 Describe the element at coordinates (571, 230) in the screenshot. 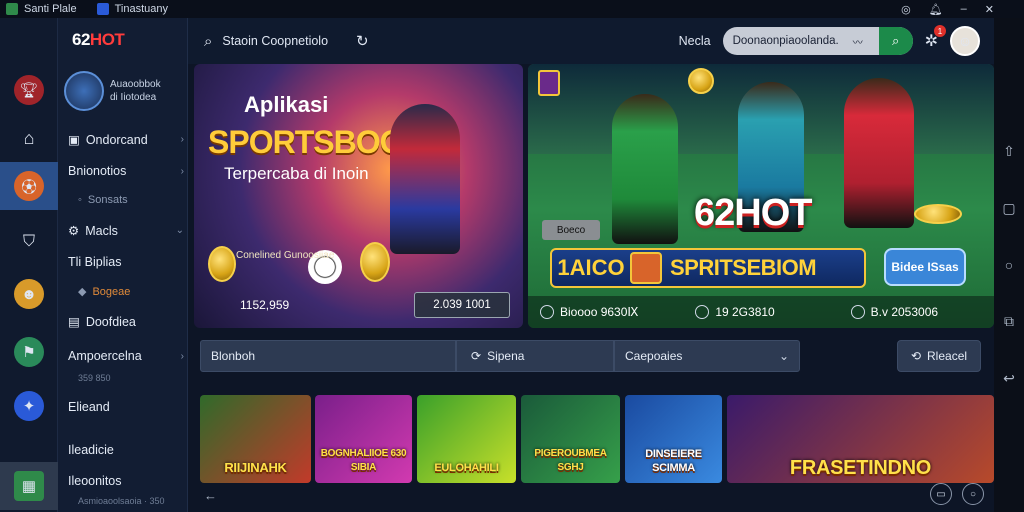

I see `banner-tag: Boeco` at that location.